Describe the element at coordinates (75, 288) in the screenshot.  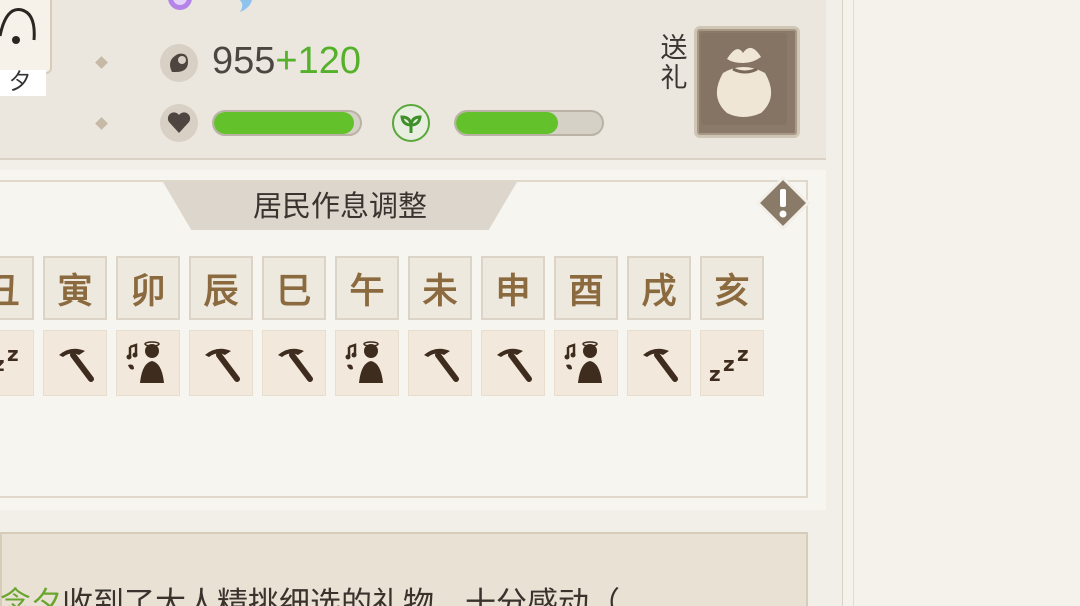
I see `hour-cell: 寅` at that location.